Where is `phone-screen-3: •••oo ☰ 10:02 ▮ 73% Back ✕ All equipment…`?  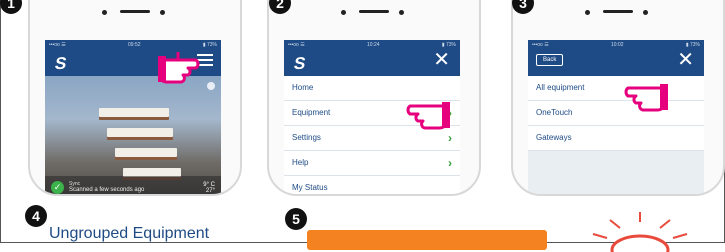
phone-screen-3: •••oo ☰ 10:02 ▮ 73% Back ✕ All equipment… is located at coordinates (616, 117).